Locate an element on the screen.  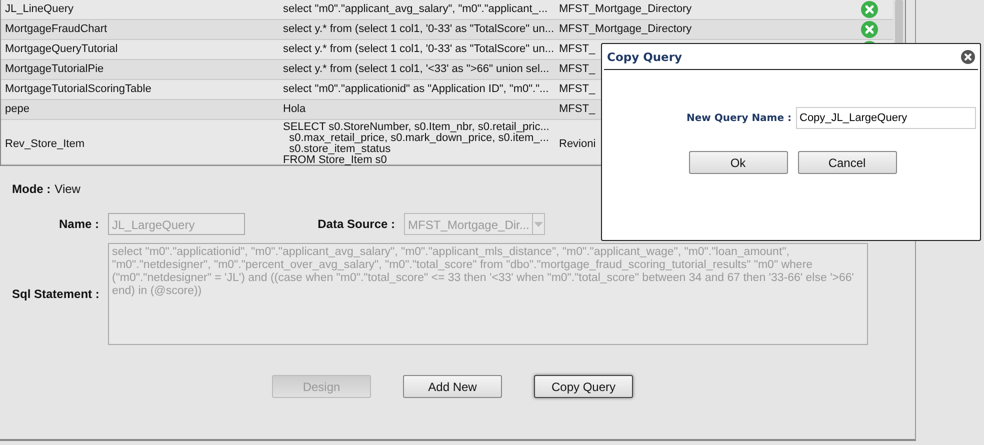
new-query-name-field: Copy_JL_LargeQuery is located at coordinates (886, 118).